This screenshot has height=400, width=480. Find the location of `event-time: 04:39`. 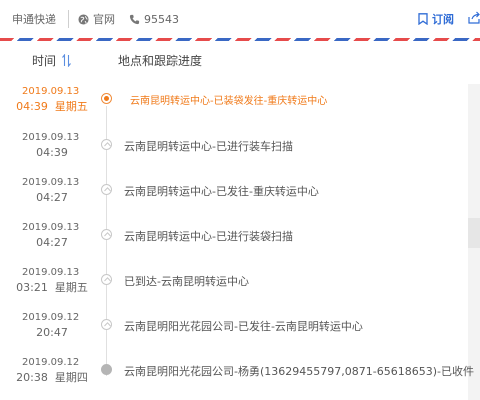

event-time: 04:39 is located at coordinates (52, 152).